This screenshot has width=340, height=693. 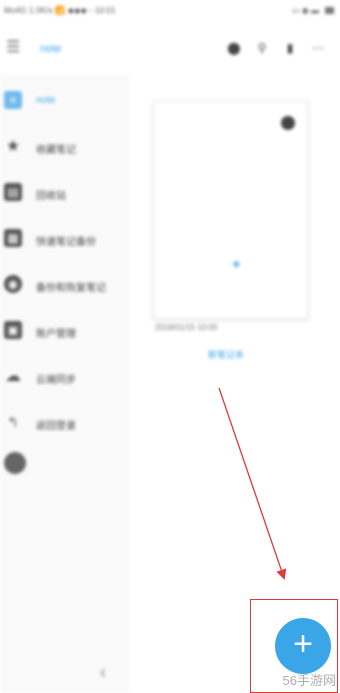 What do you see at coordinates (51, 196) in the screenshot?
I see `sidebar-item-label: 回收站` at bounding box center [51, 196].